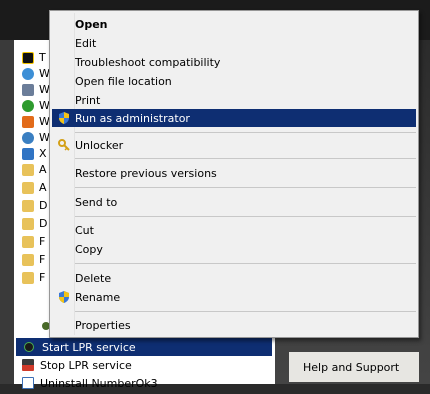 The width and height of the screenshot is (430, 394). I want to click on menu-item-label: Unlocker, so click(99, 145).